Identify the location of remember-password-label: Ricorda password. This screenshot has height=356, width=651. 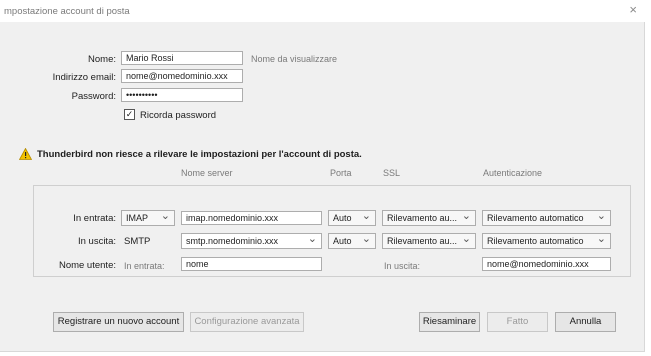
(178, 115).